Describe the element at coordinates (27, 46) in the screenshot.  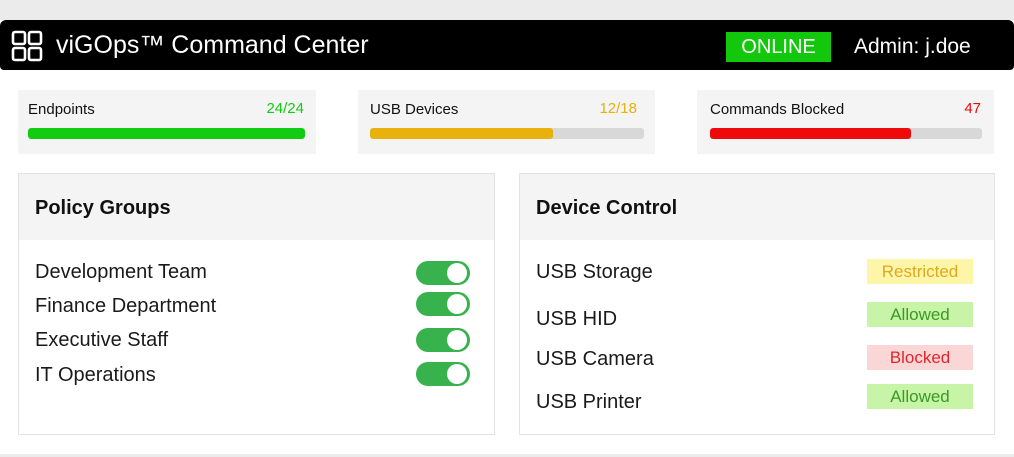
I see `grid-icon` at that location.